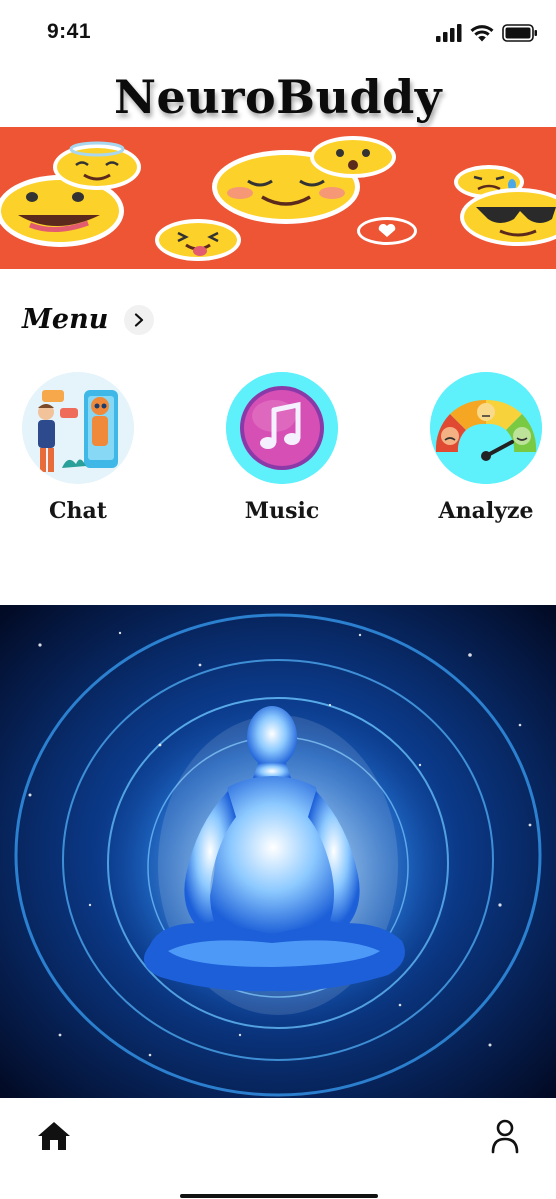 The height and width of the screenshot is (1199, 556). I want to click on home-icon, so click(54, 1136).